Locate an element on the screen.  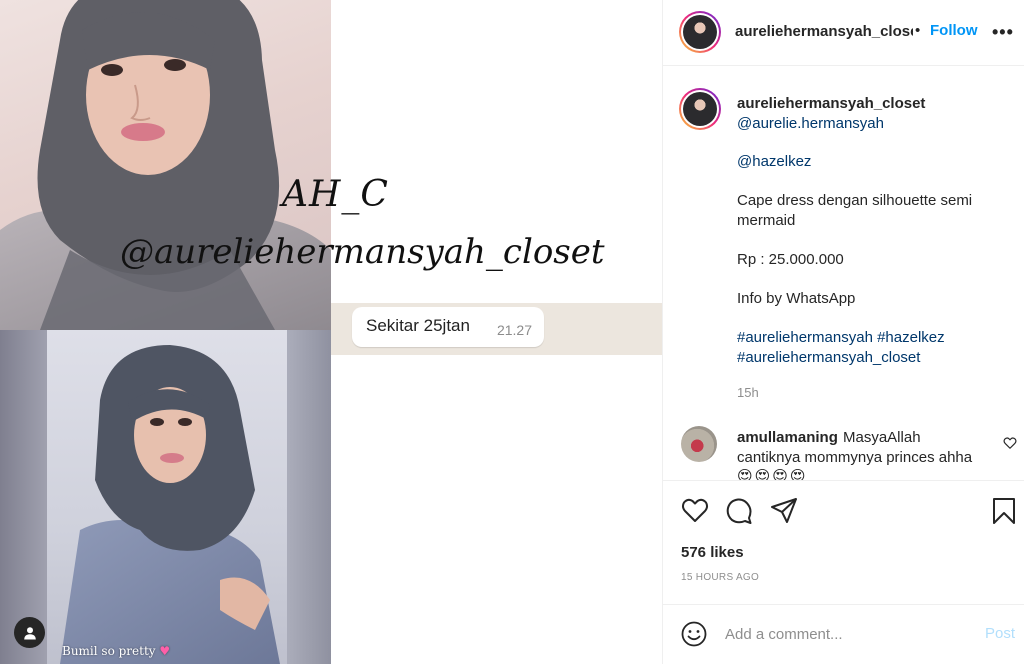
comment-button is located at coordinates (739, 513).